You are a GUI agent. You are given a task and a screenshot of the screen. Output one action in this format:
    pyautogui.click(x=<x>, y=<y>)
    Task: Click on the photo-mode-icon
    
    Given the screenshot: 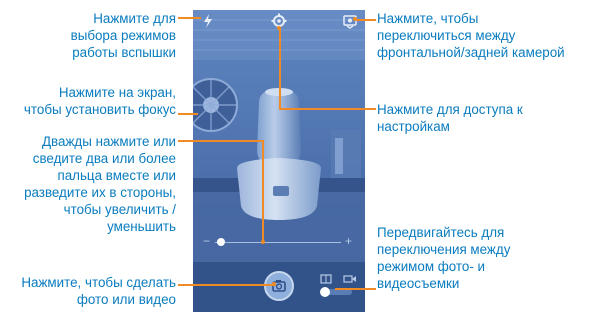 What is the action you would take?
    pyautogui.click(x=326, y=279)
    